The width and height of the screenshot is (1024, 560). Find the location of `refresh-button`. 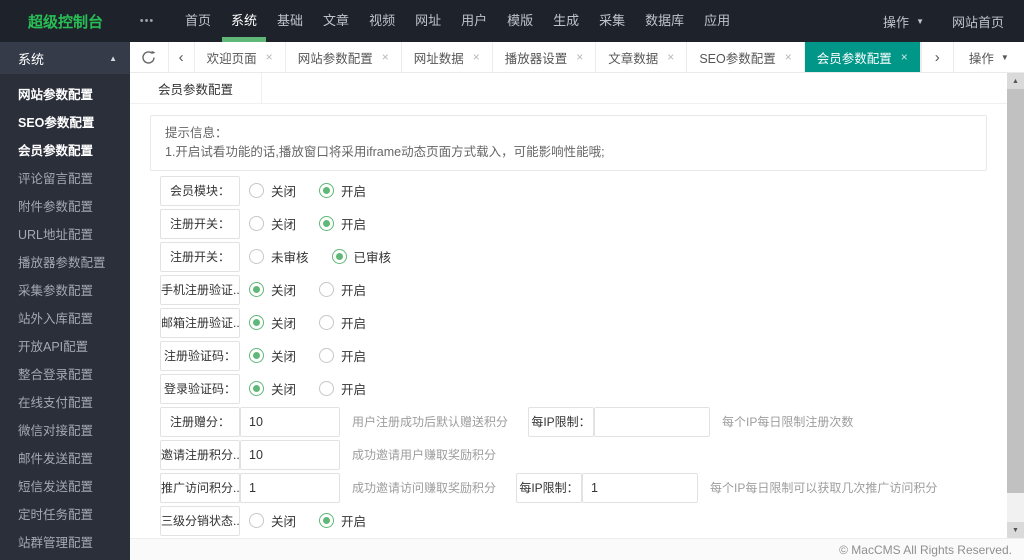

refresh-button is located at coordinates (149, 57).